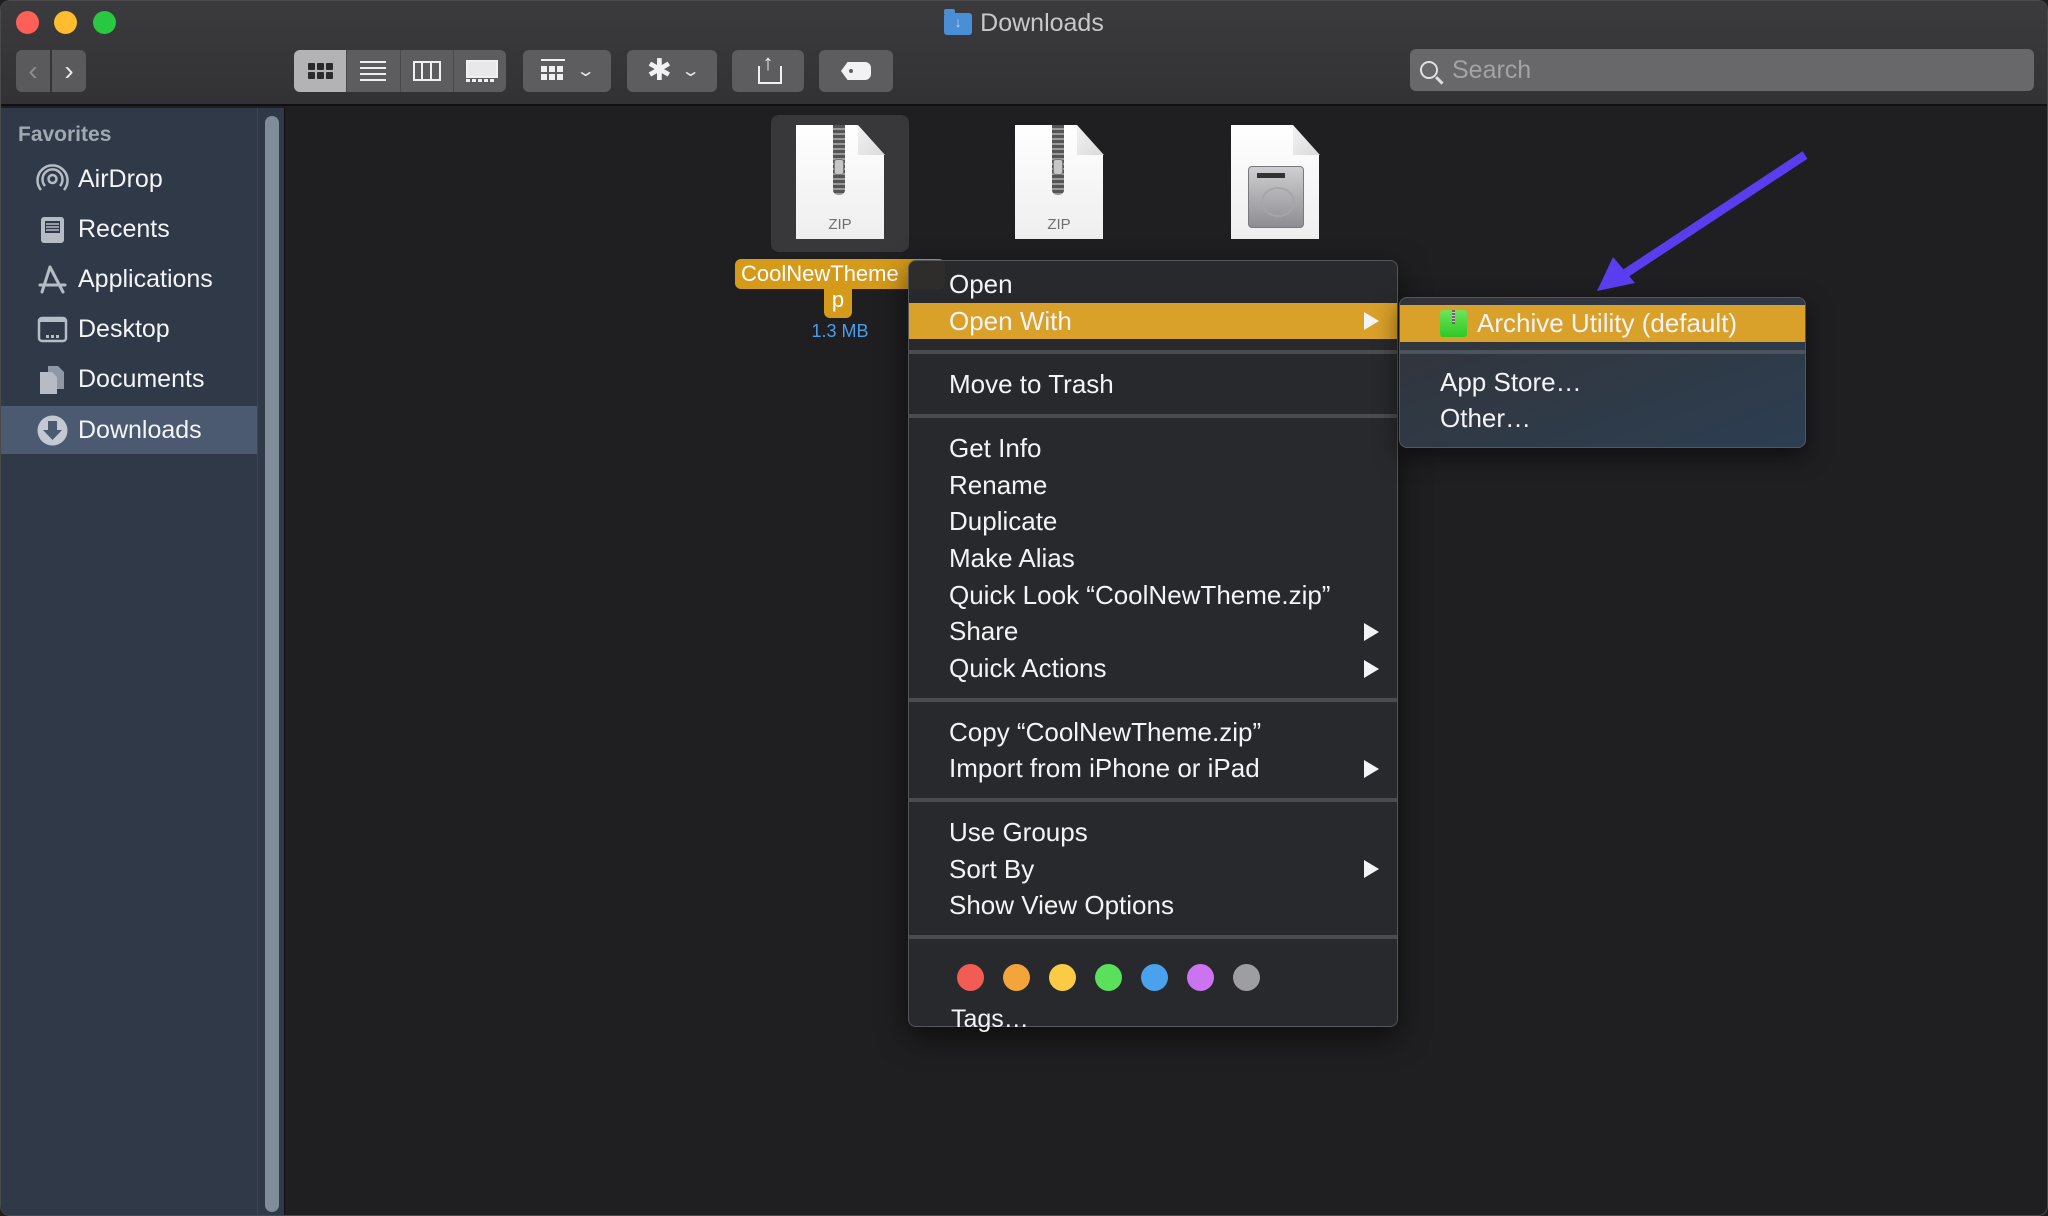 The width and height of the screenshot is (2048, 1216). I want to click on gear-icon: ✱, so click(659, 70).